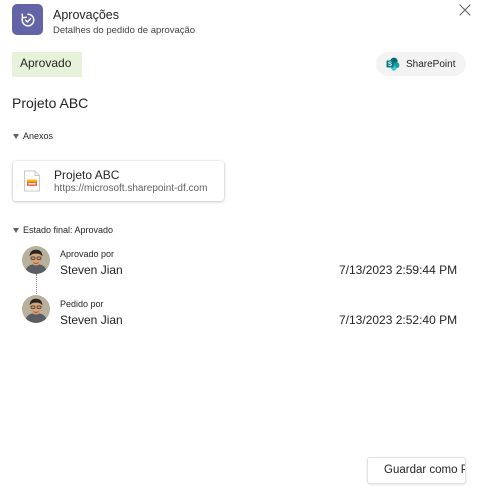 The image size is (488, 491). Describe the element at coordinates (47, 64) in the screenshot. I see `status-badge: Aprovado` at that location.